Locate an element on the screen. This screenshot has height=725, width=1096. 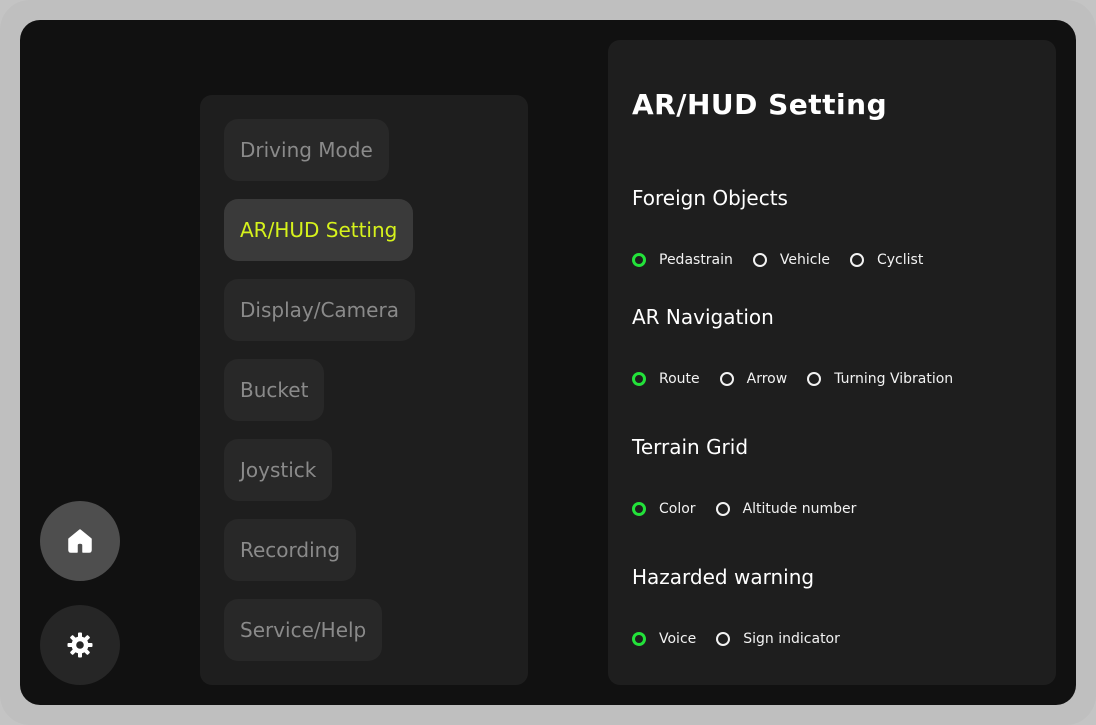
radio-option-color: Color is located at coordinates (664, 509).